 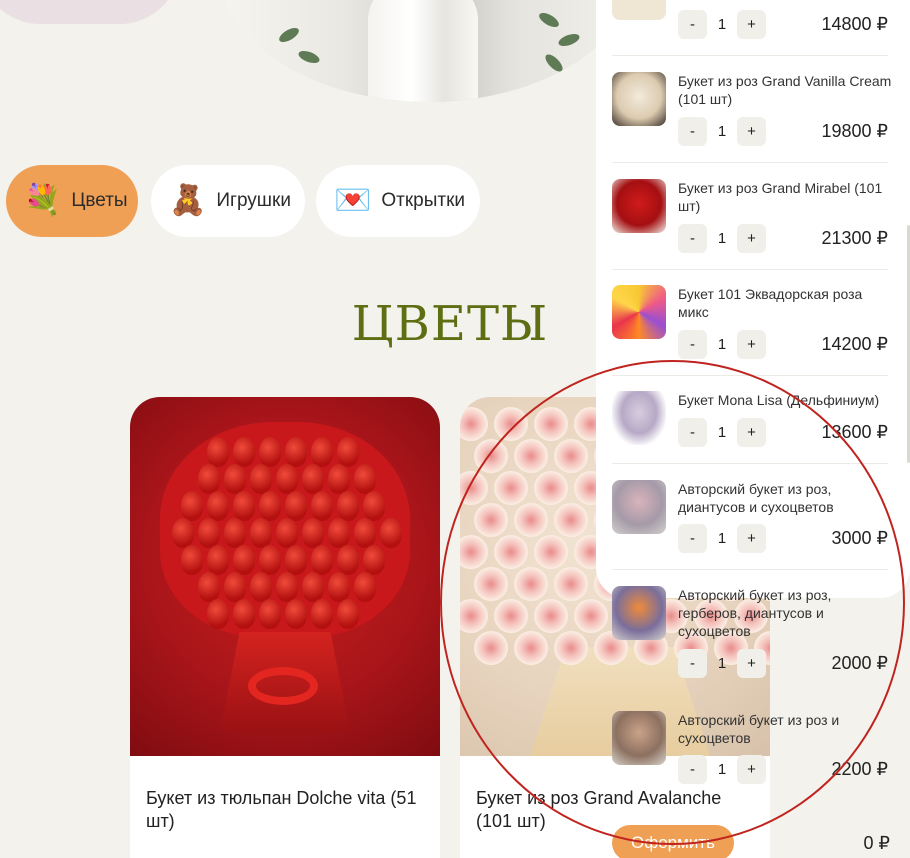 What do you see at coordinates (353, 200) in the screenshot?
I see `greeting-card-icon: 💌` at bounding box center [353, 200].